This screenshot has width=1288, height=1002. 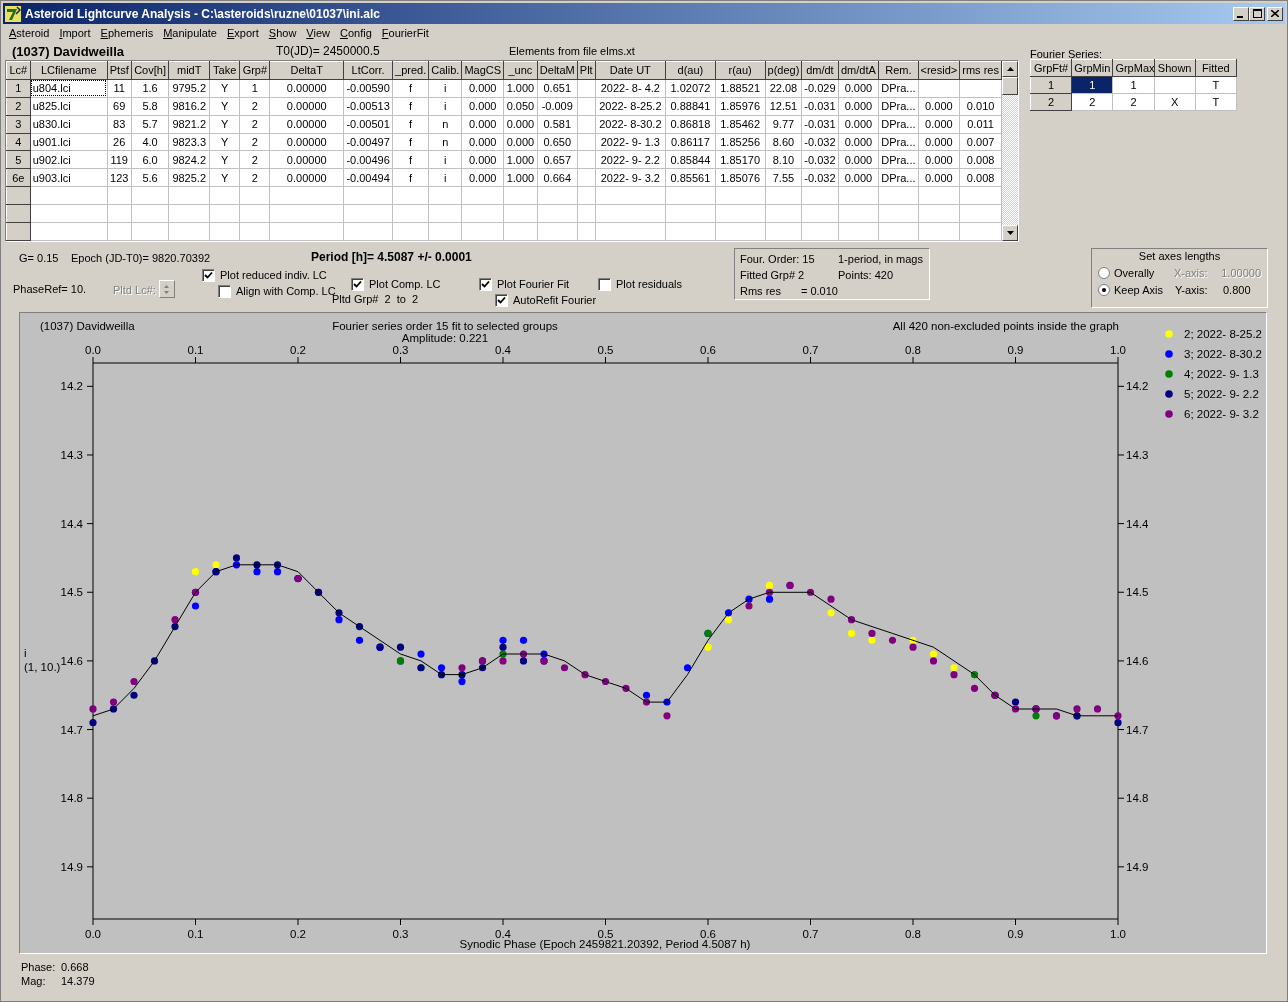 I want to click on column-header: GrpFt#, so click(x=1051, y=68).